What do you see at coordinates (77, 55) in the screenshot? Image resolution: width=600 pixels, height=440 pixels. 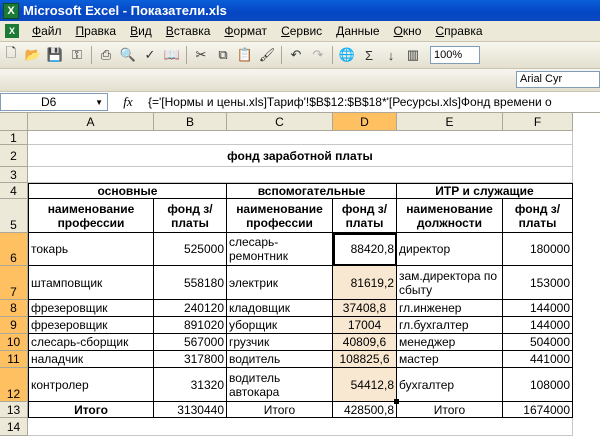 I see `permissions-icon: ⚿` at bounding box center [77, 55].